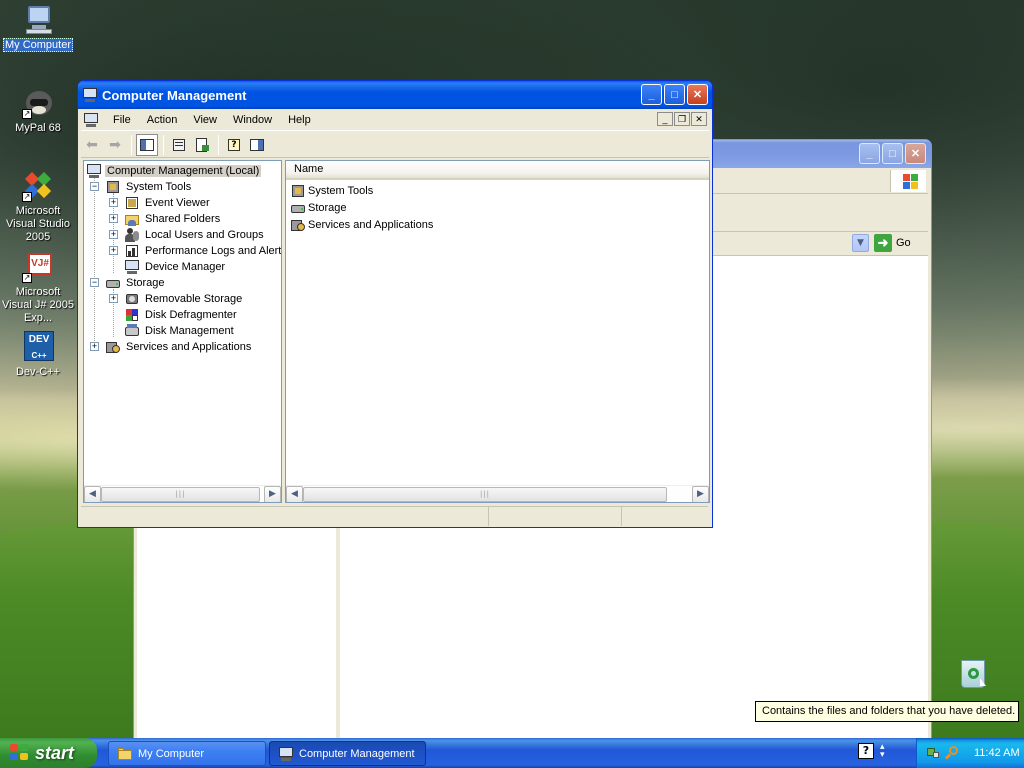 This screenshot has height=768, width=1024. I want to click on desktop-icon-devcpp: DEV C++ Dev-C++, so click(38, 355).